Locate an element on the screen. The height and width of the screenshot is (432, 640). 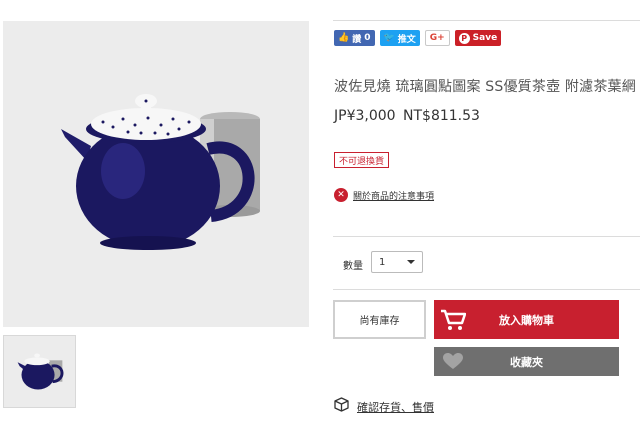
product-notice-link: ✕ 關於商品的注意事項 is located at coordinates (384, 195).